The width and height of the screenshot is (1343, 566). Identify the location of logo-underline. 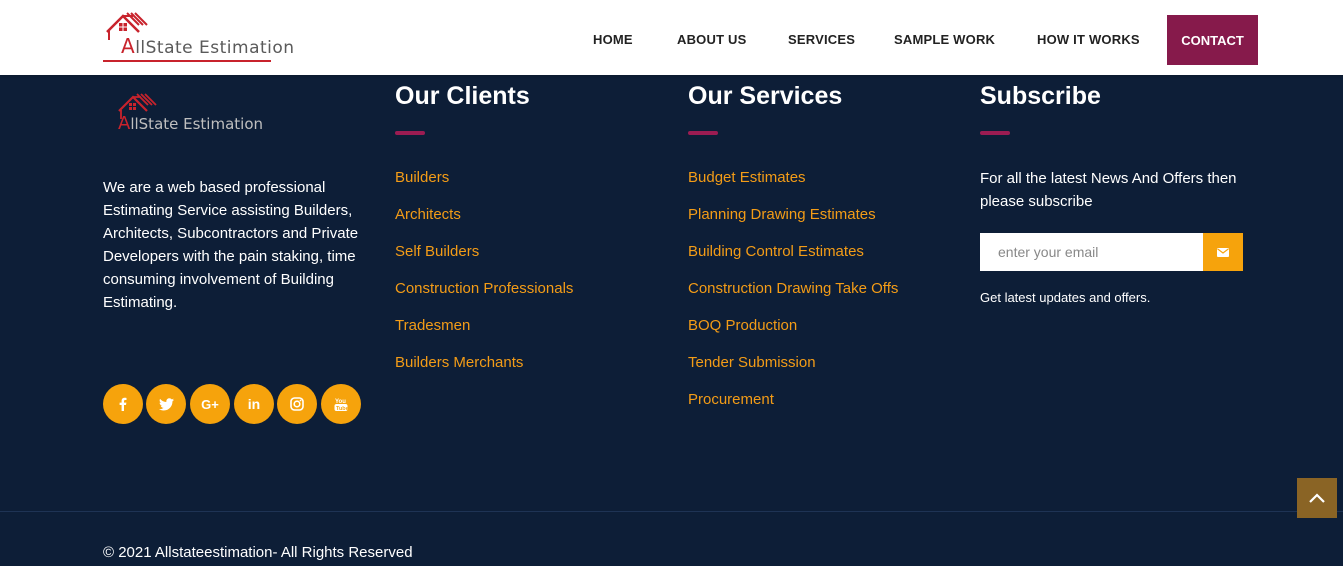
(187, 61).